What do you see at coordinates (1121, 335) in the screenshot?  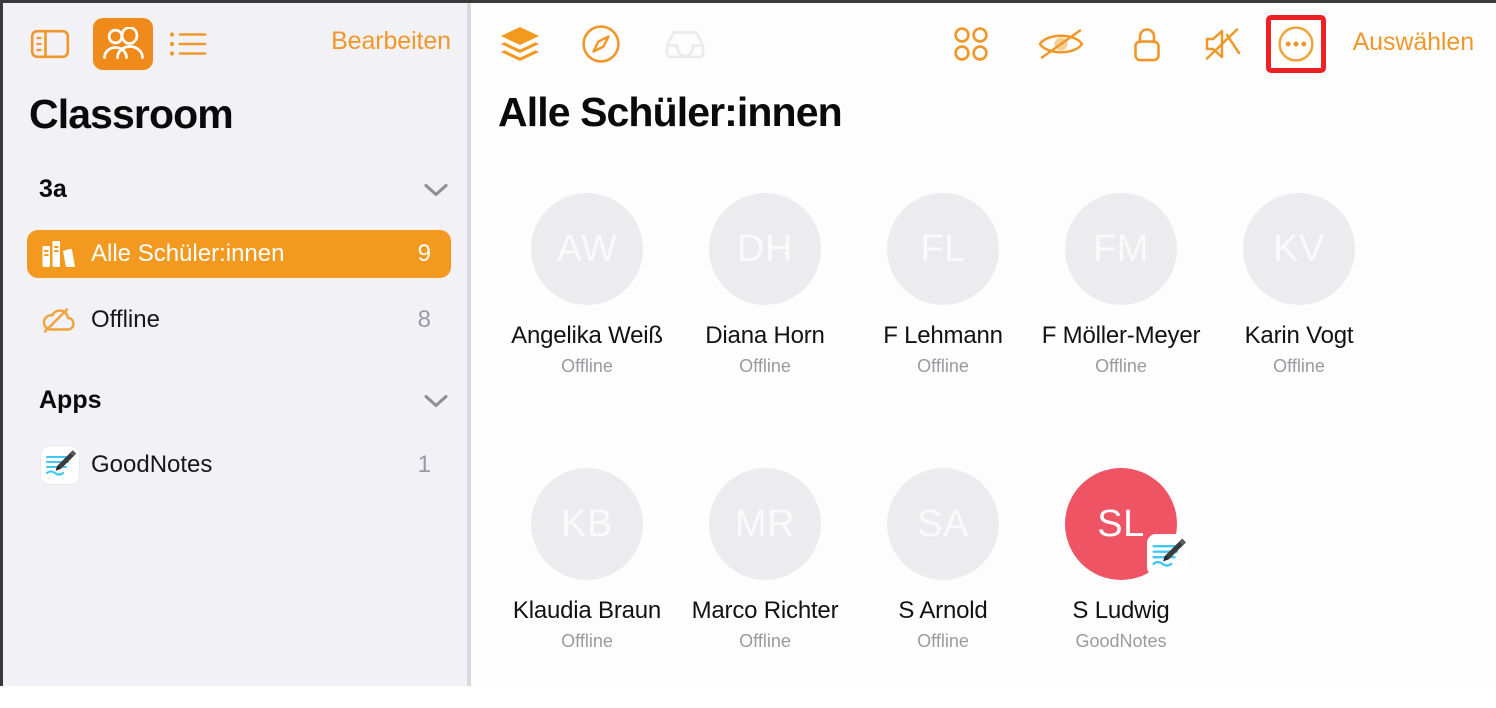 I see `student-name: F Möller-Meyer` at bounding box center [1121, 335].